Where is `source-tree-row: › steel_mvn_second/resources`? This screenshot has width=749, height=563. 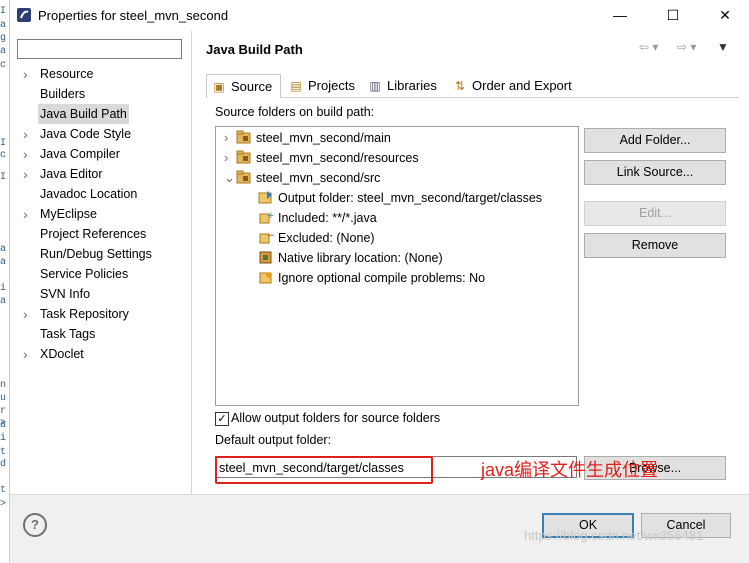
source-tree-row: › steel_mvn_second/resources is located at coordinates (321, 158).